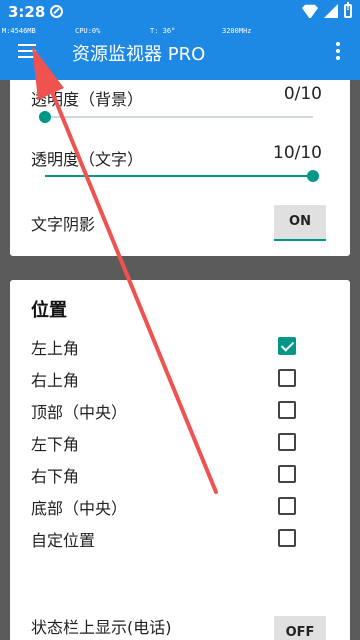 The image size is (360, 640). What do you see at coordinates (331, 11) in the screenshot?
I see `signal-icon` at bounding box center [331, 11].